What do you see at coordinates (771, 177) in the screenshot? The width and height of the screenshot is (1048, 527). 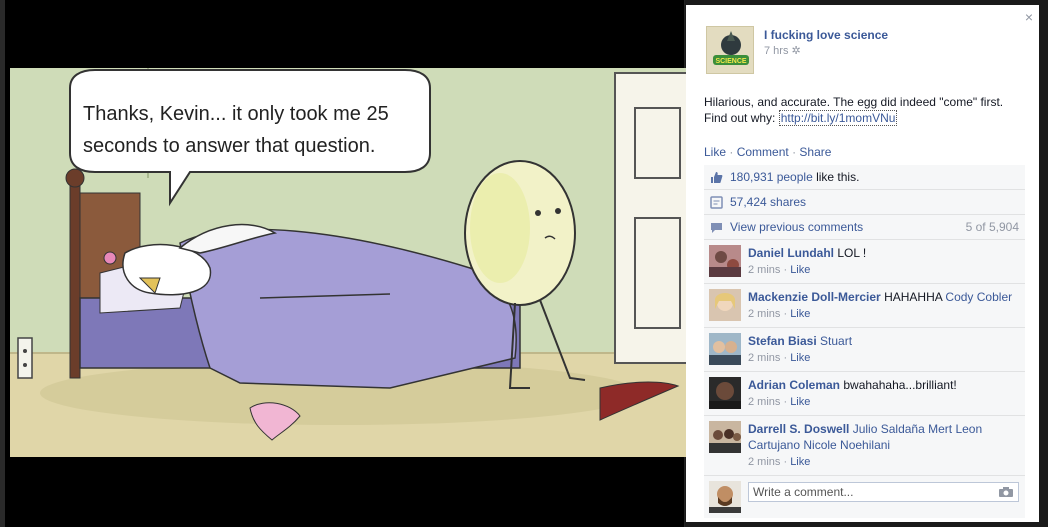 I see `likes-count-link: 180,931 people` at bounding box center [771, 177].